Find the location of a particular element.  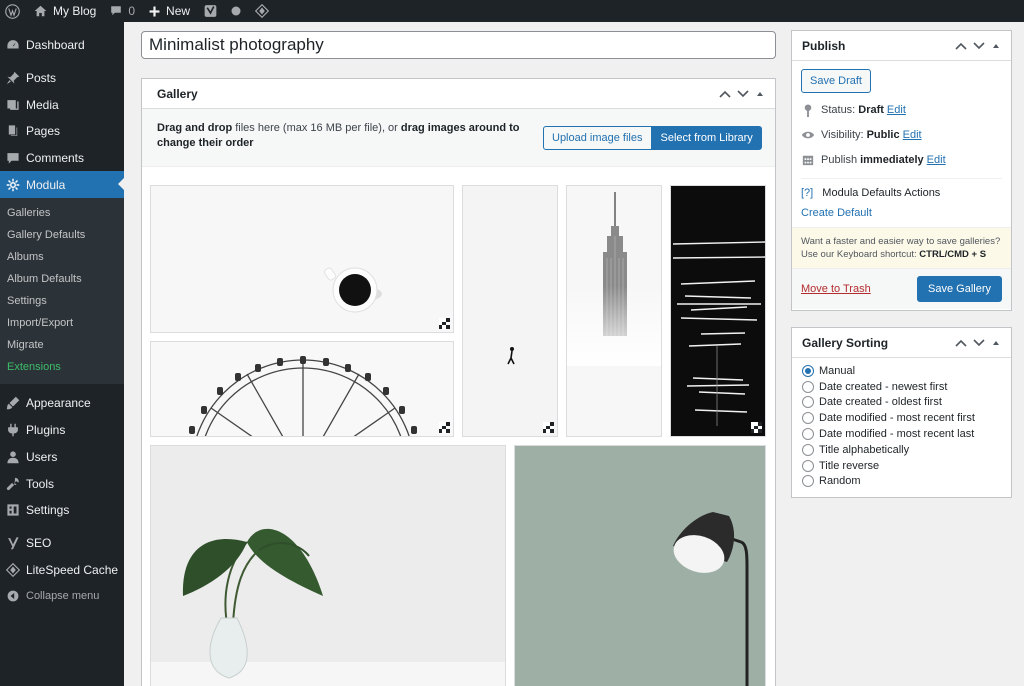

menu-comments: Comments is located at coordinates (62, 158).